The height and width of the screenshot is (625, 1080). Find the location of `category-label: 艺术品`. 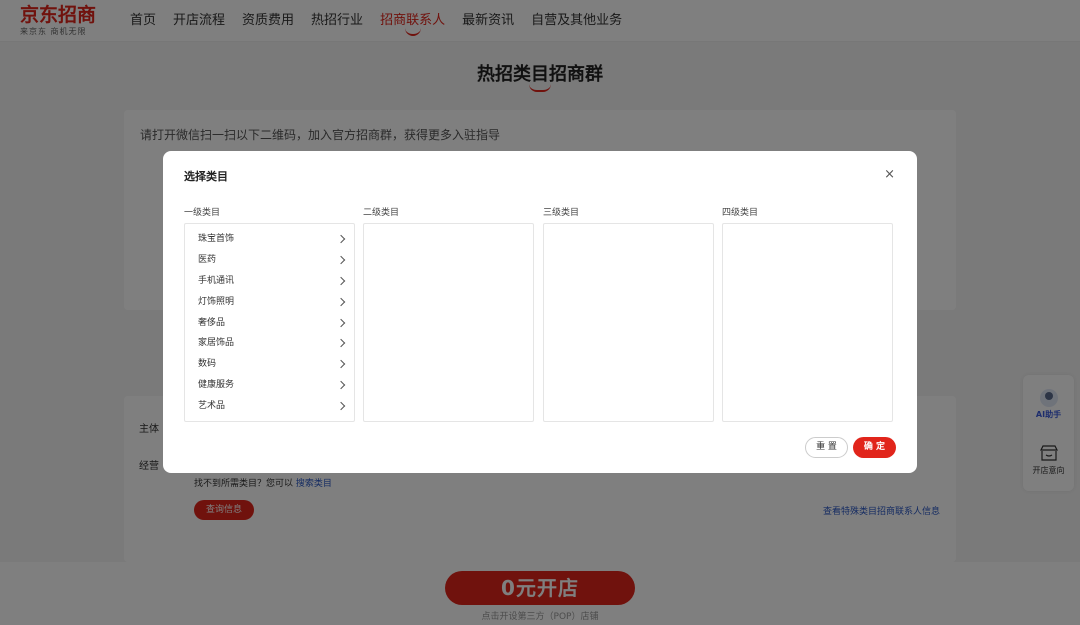

category-label: 艺术品 is located at coordinates (212, 406).